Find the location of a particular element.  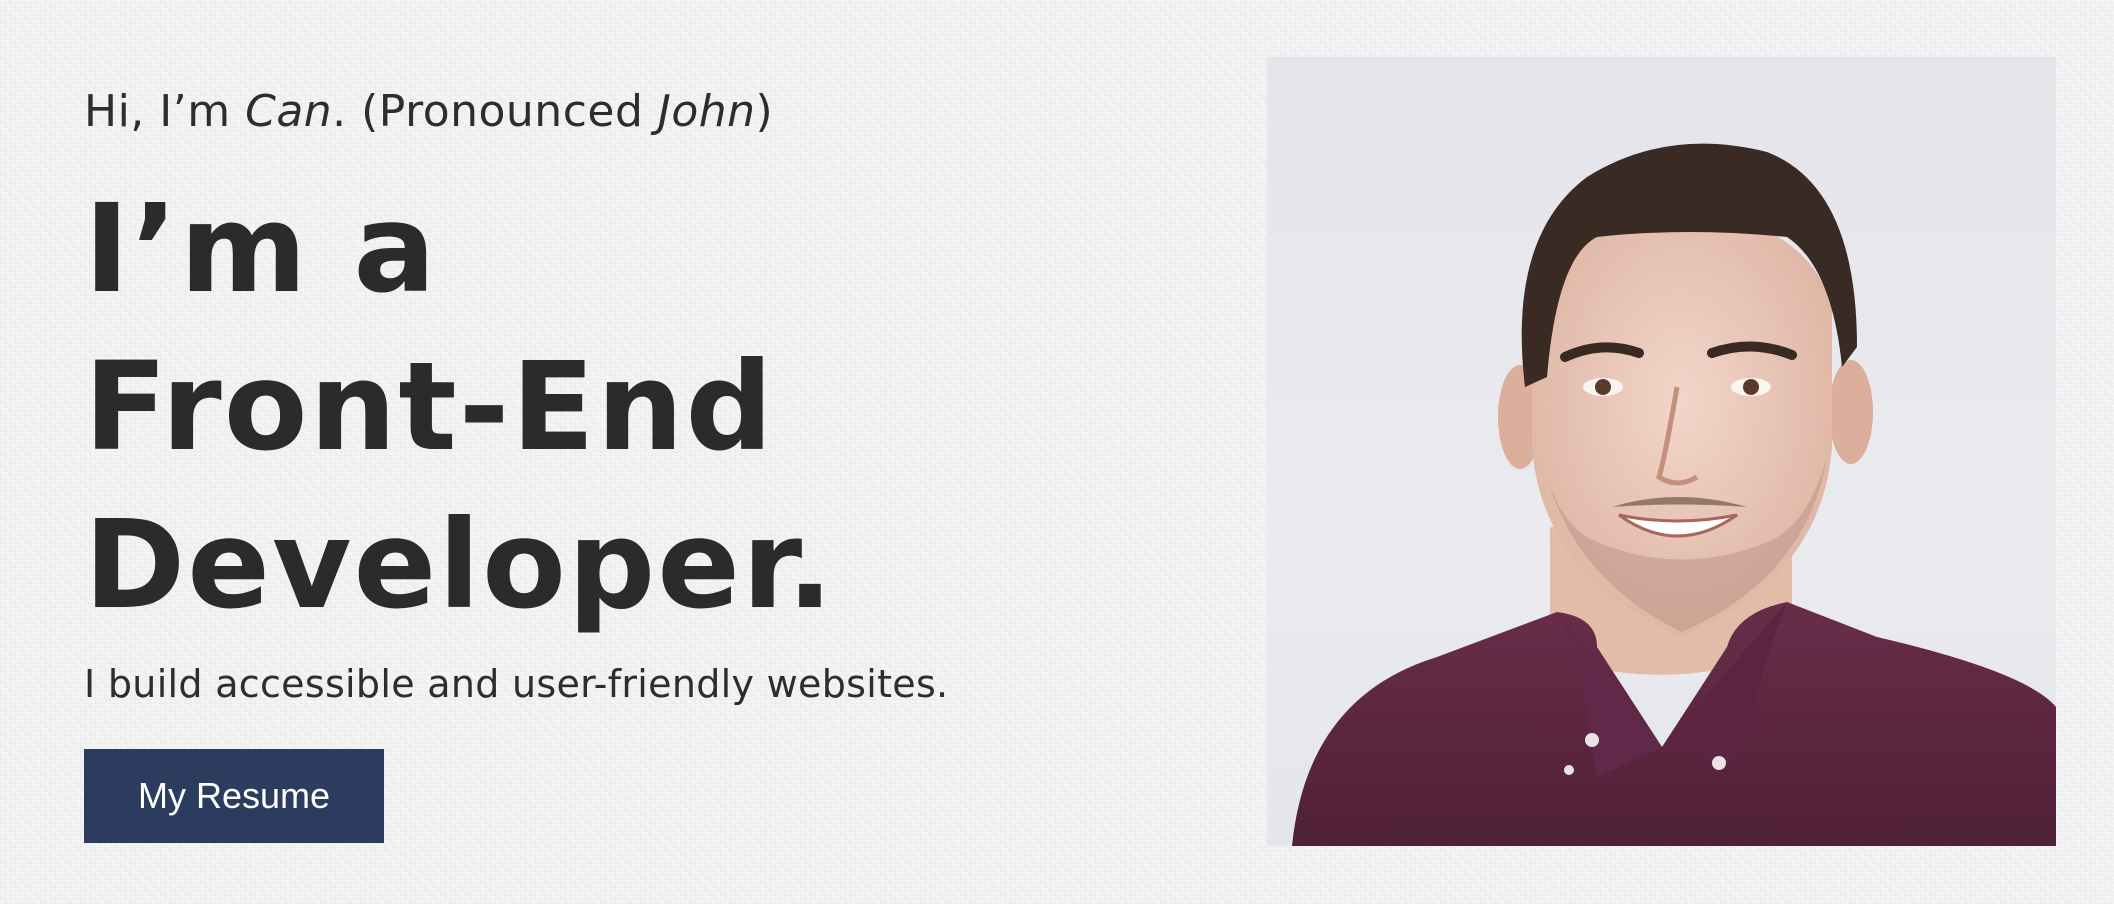

greeting-name: Can is located at coordinates (289, 111).